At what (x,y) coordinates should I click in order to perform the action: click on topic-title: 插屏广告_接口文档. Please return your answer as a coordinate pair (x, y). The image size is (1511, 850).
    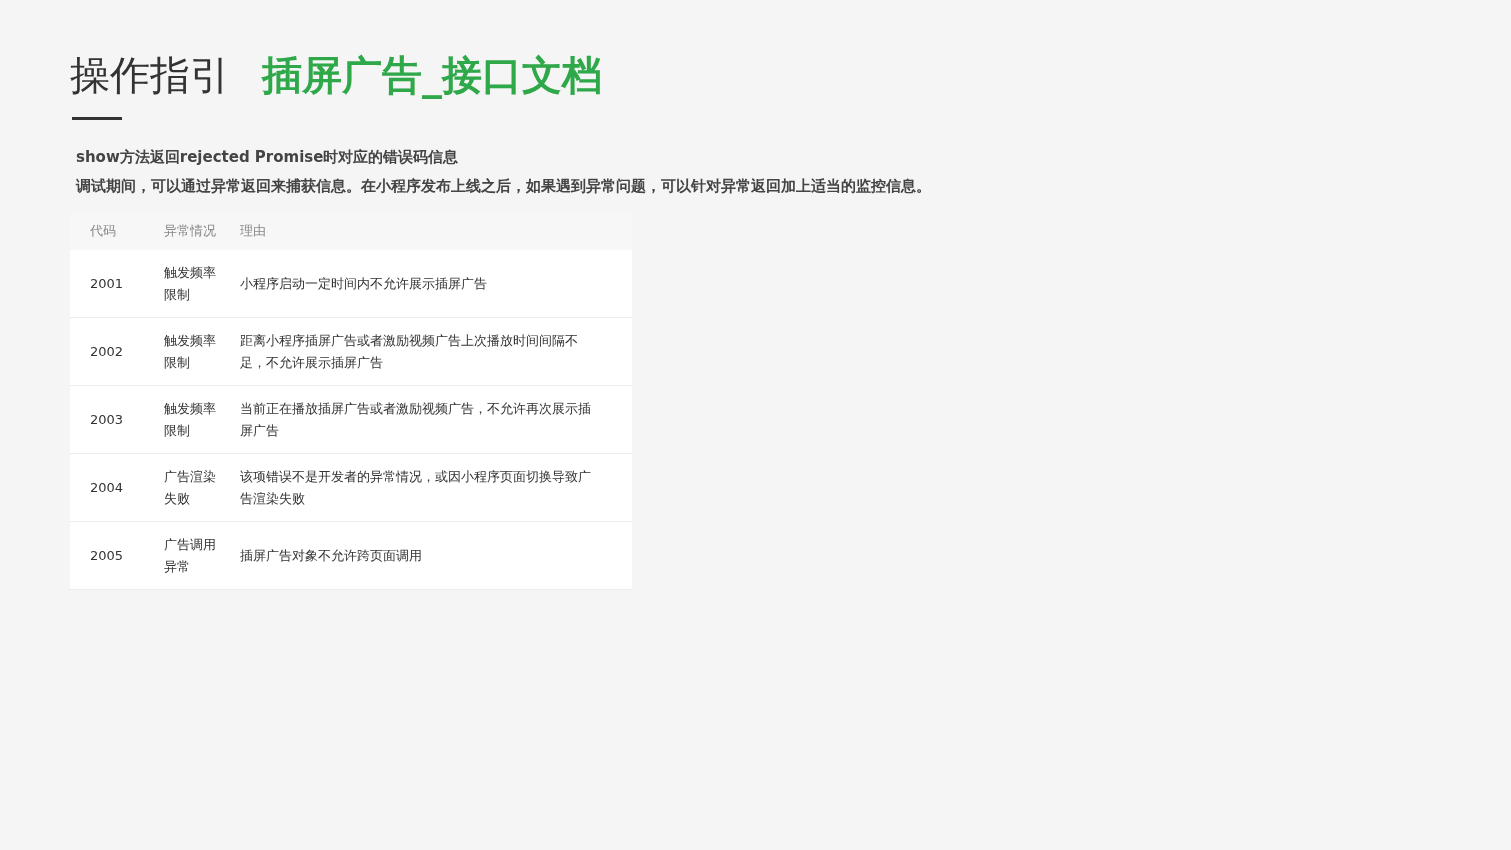
    Looking at the image, I should click on (432, 76).